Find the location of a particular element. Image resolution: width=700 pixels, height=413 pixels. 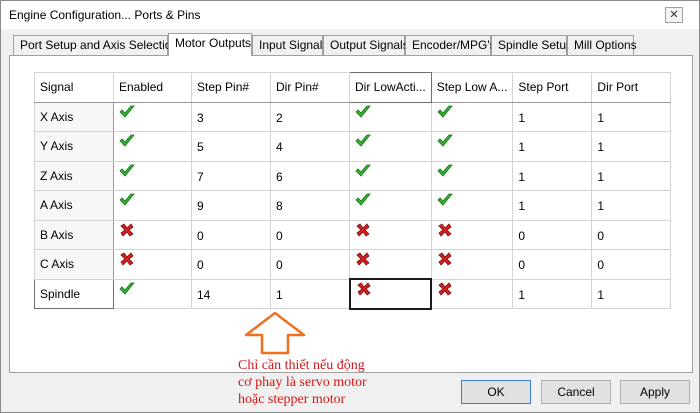

window-title: Engine Configuration... Ports & Pins is located at coordinates (105, 15).